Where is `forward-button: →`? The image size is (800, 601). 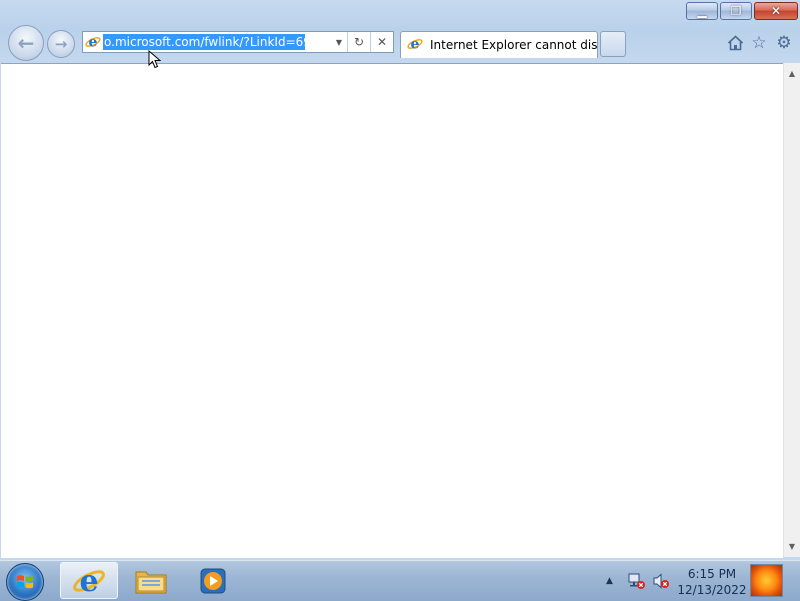
forward-button: → is located at coordinates (61, 44).